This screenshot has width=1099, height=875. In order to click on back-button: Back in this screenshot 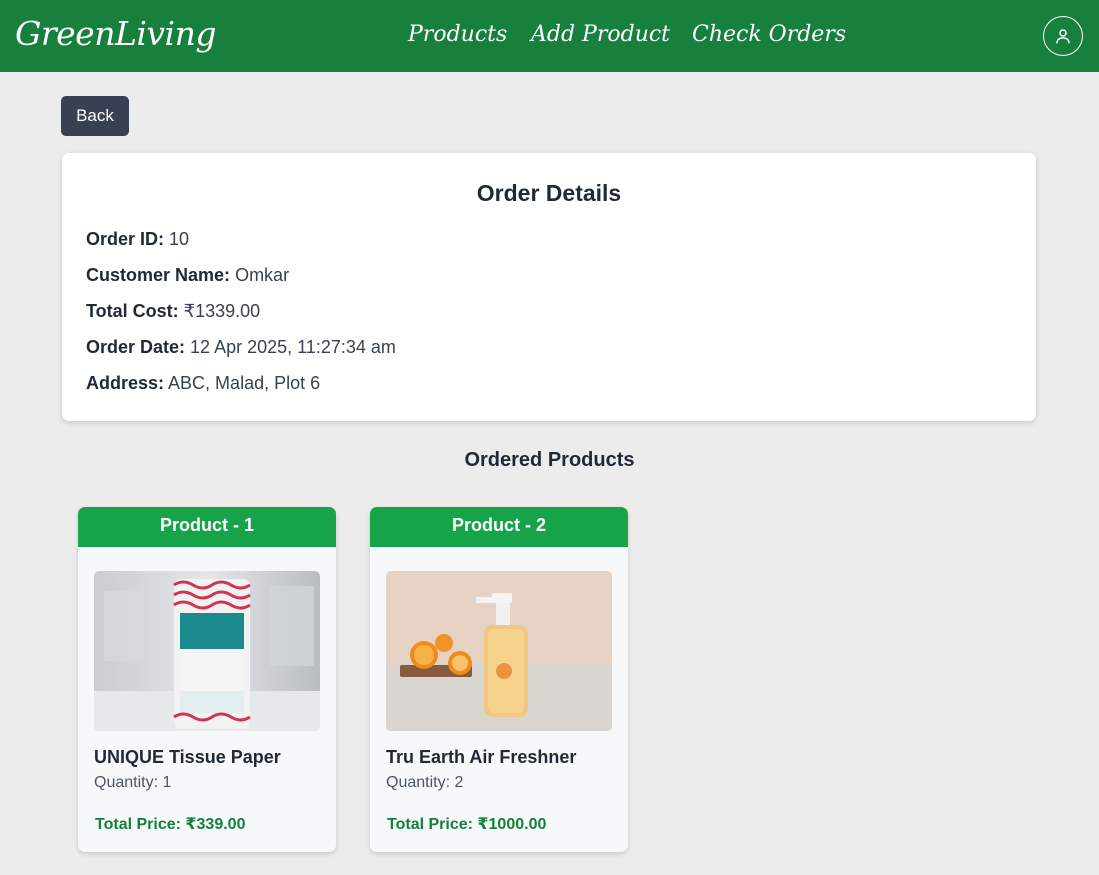, I will do `click(95, 116)`.